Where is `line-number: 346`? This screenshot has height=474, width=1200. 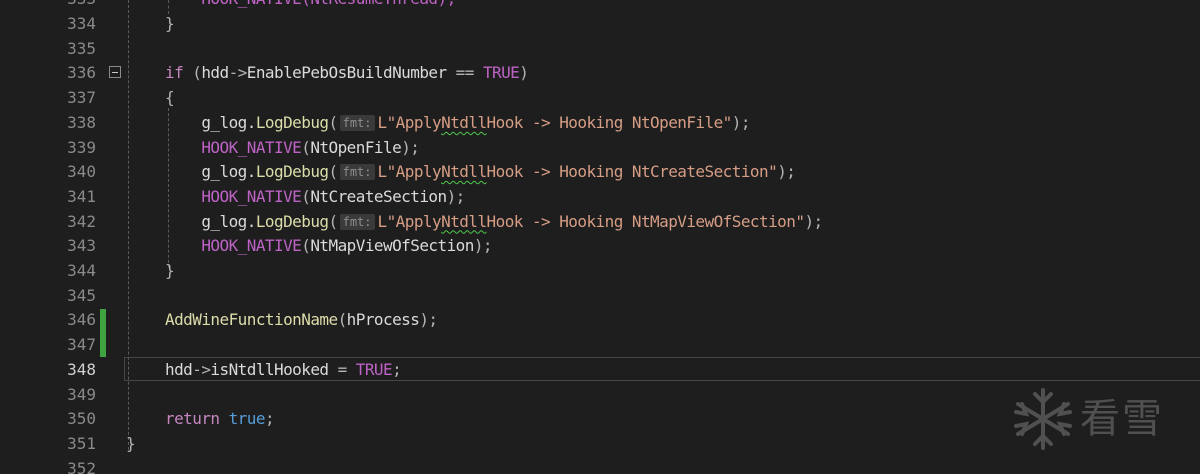
line-number: 346 is located at coordinates (81, 320).